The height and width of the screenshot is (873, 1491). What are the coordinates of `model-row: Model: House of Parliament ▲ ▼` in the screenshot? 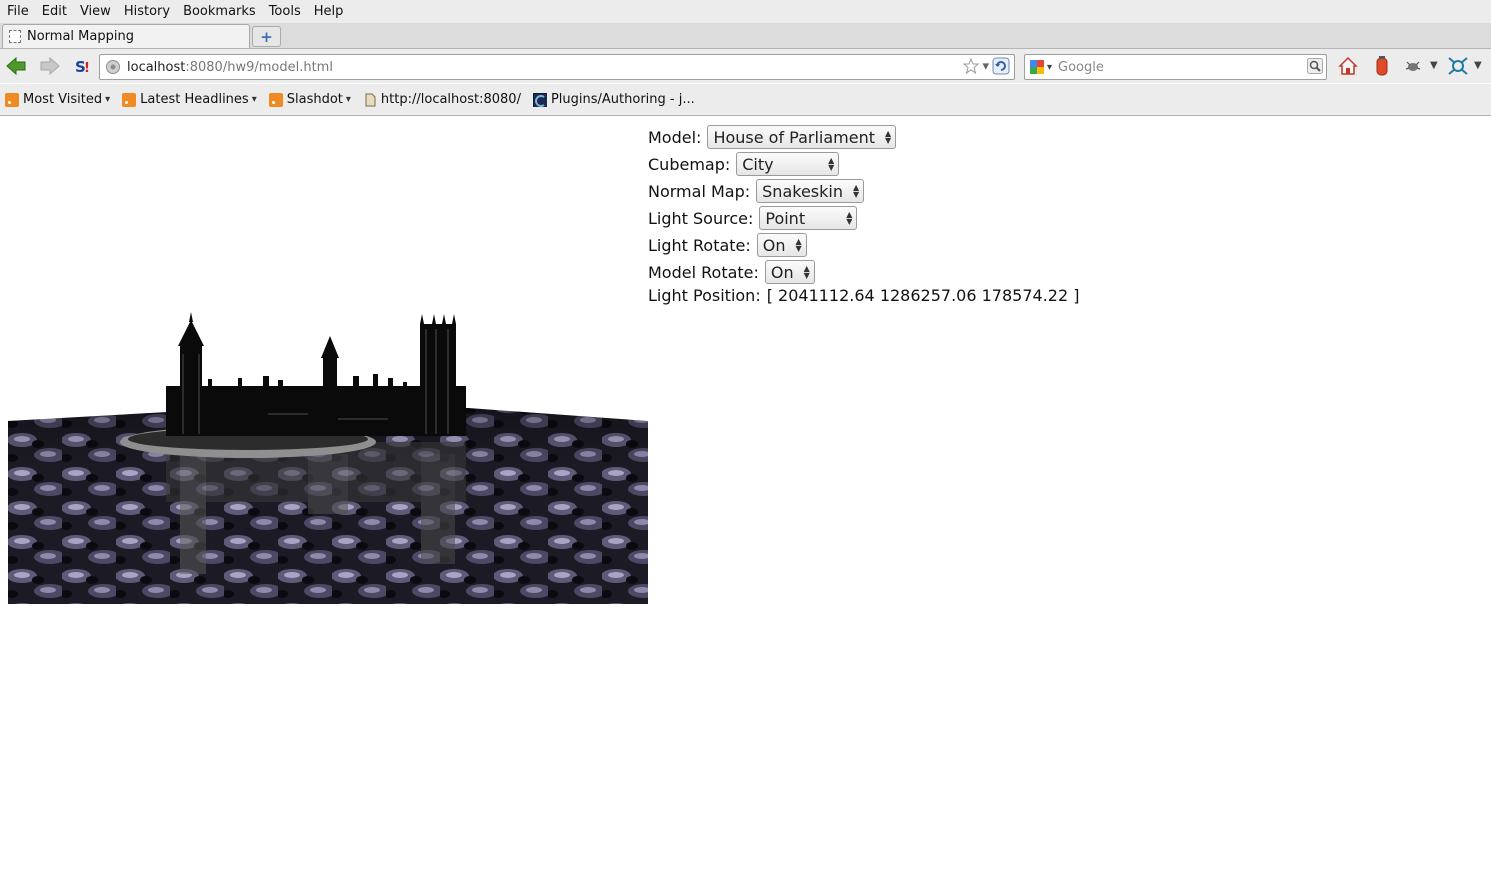 It's located at (772, 137).